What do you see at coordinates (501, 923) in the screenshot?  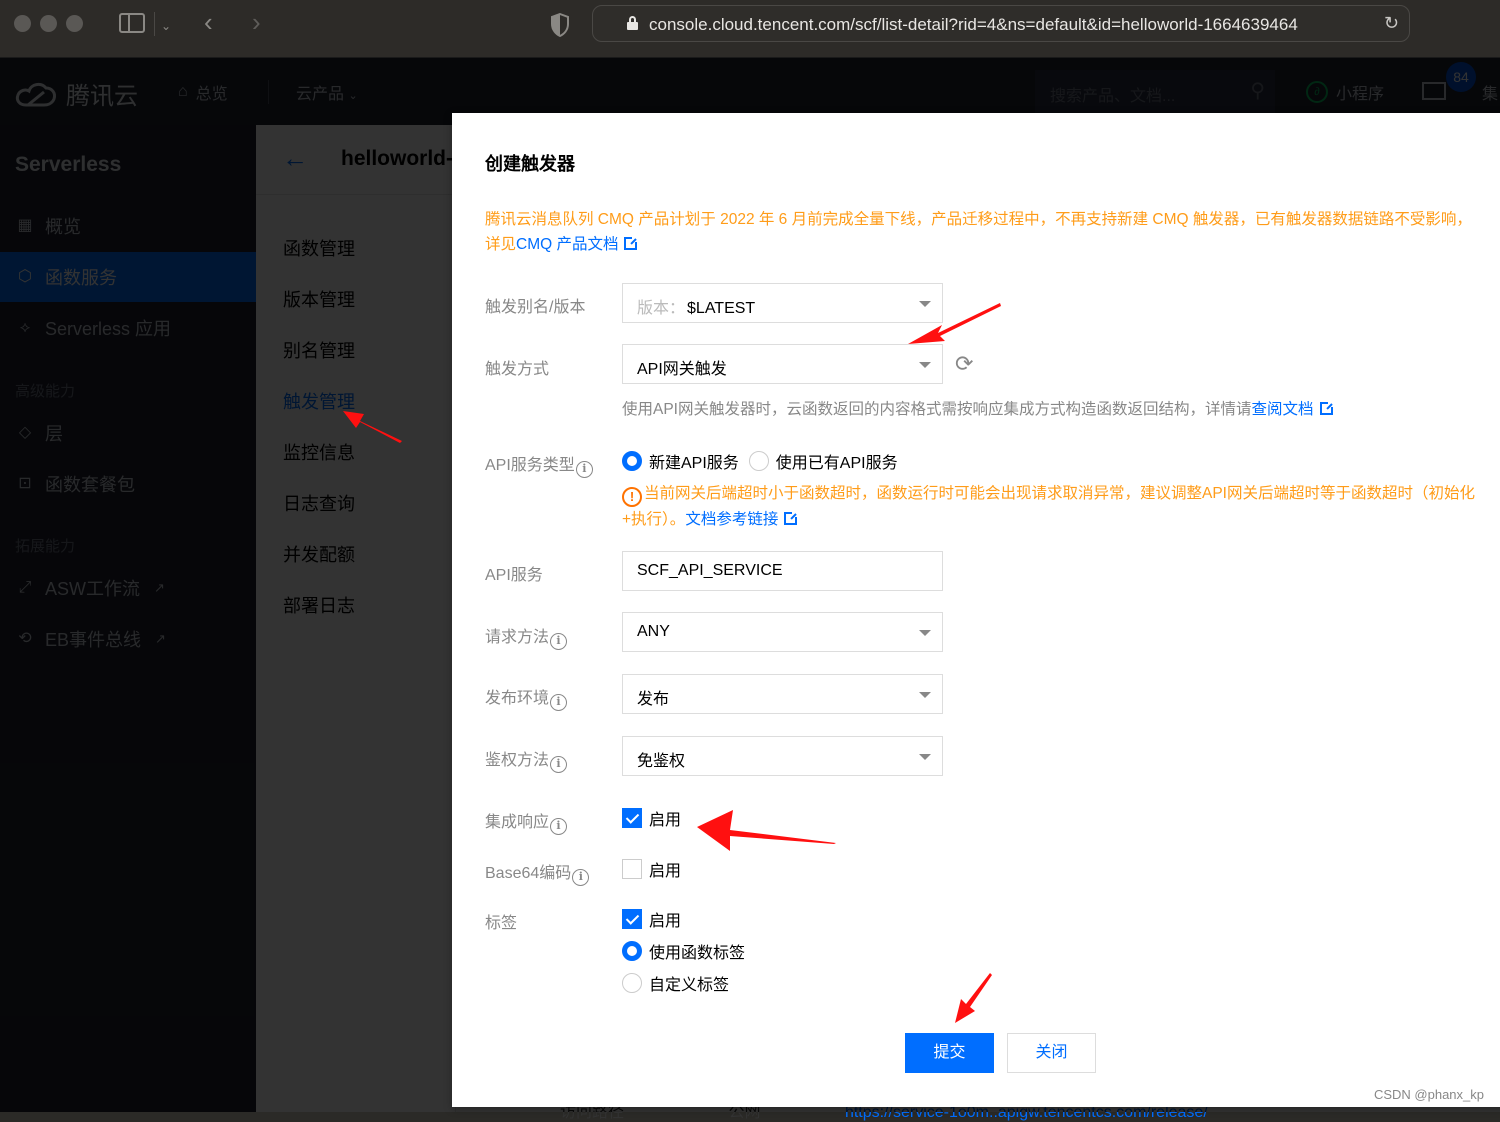 I see `tags-label: 标签` at bounding box center [501, 923].